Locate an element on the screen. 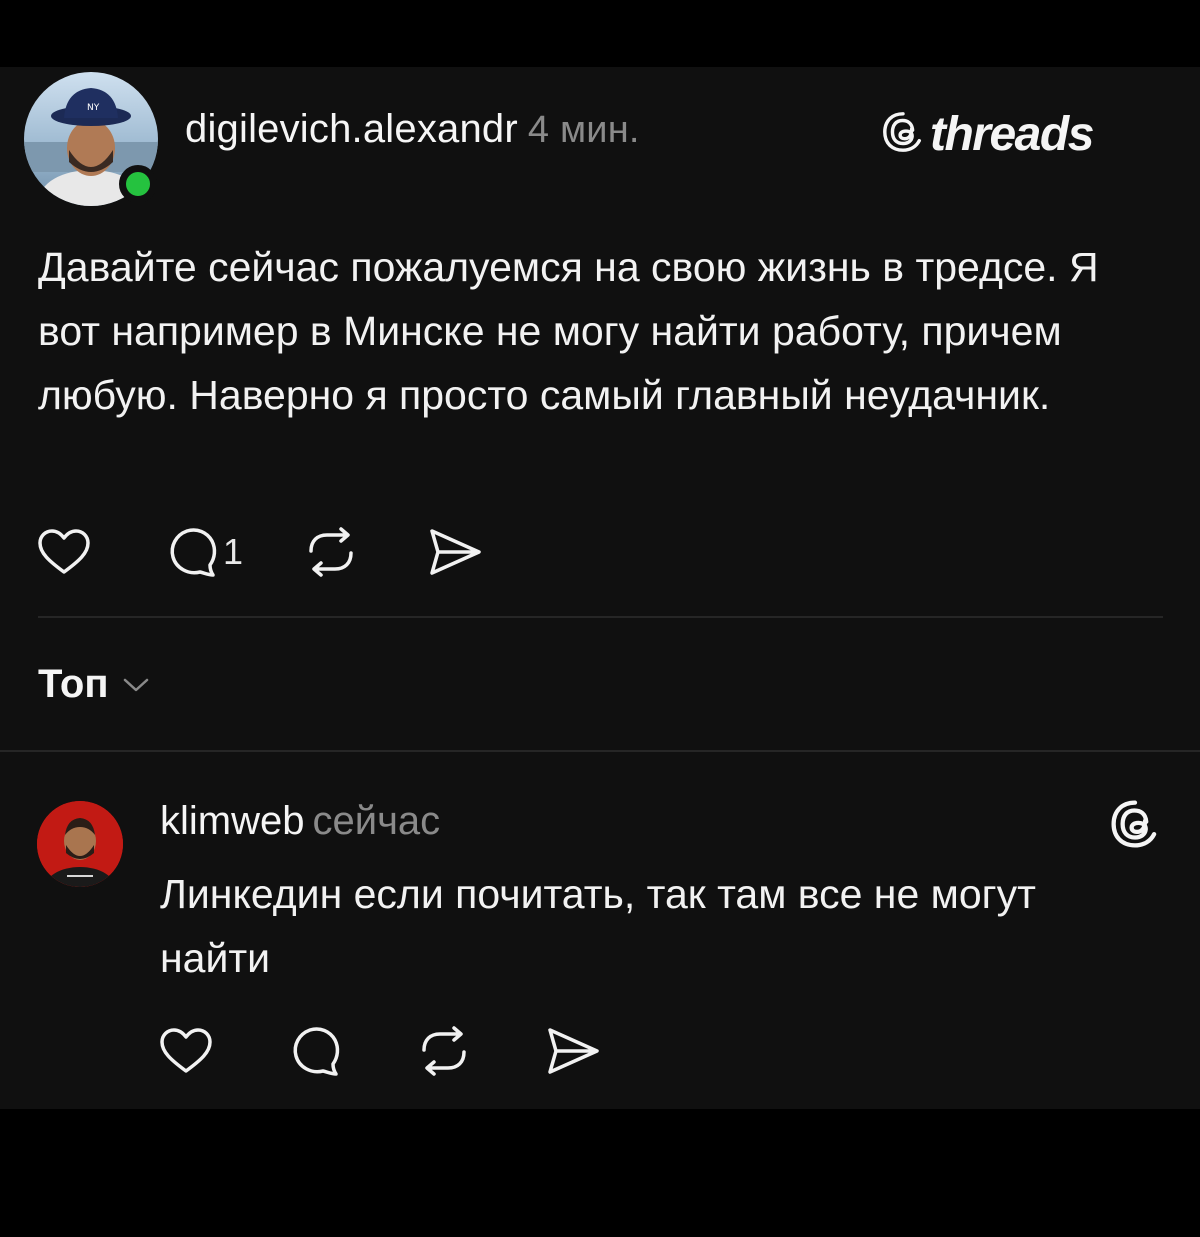  sort-label: Топ is located at coordinates (73, 684).